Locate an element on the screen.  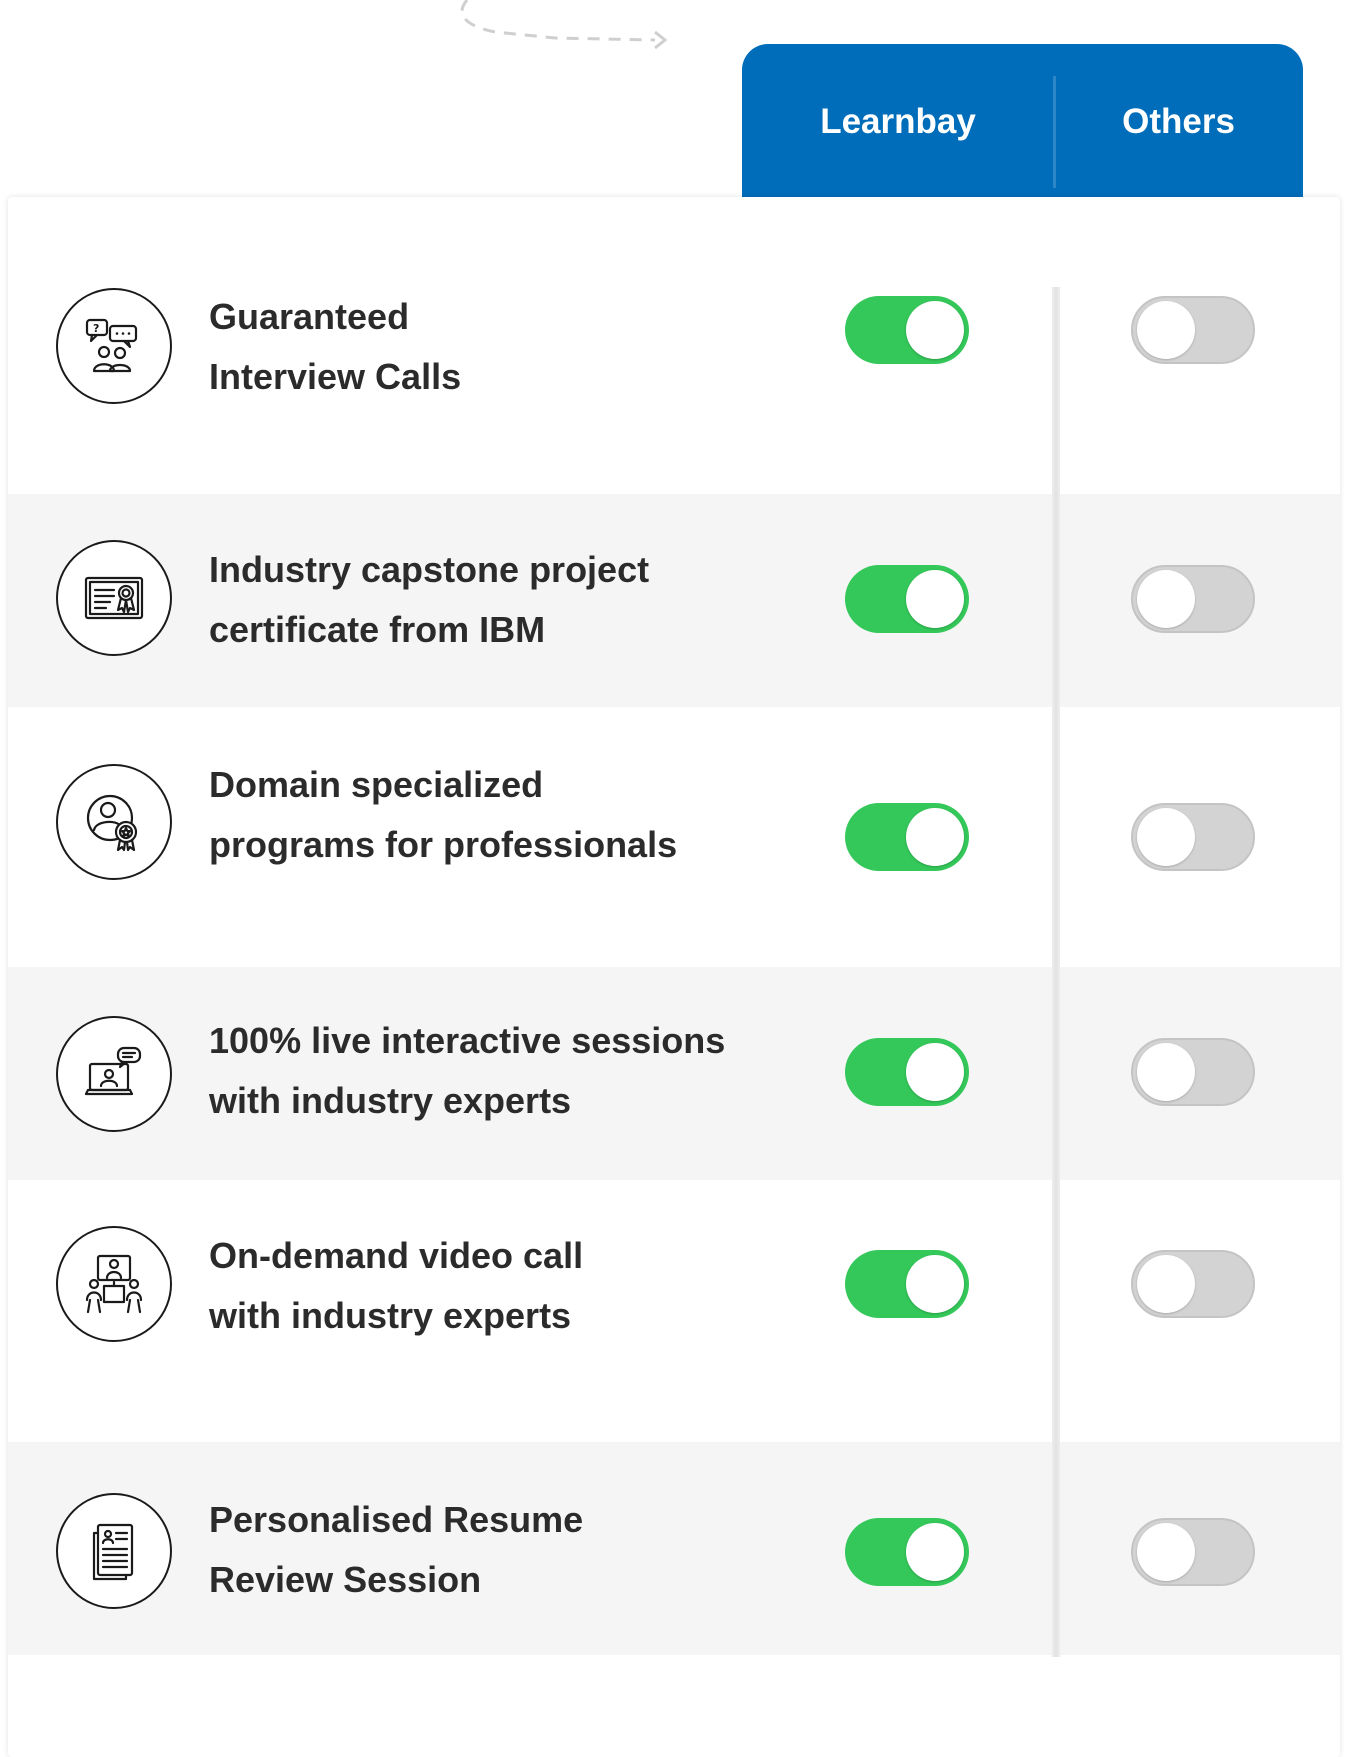
decorative-arrow-icon is located at coordinates (564, 25).